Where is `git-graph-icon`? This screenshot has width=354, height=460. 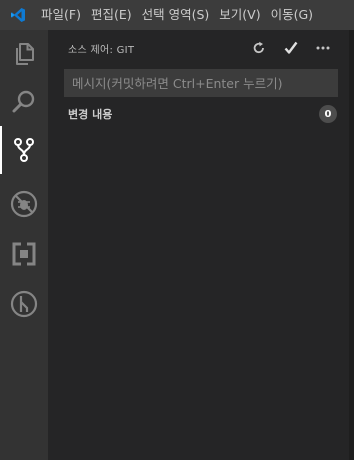
git-graph-icon is located at coordinates (24, 304).